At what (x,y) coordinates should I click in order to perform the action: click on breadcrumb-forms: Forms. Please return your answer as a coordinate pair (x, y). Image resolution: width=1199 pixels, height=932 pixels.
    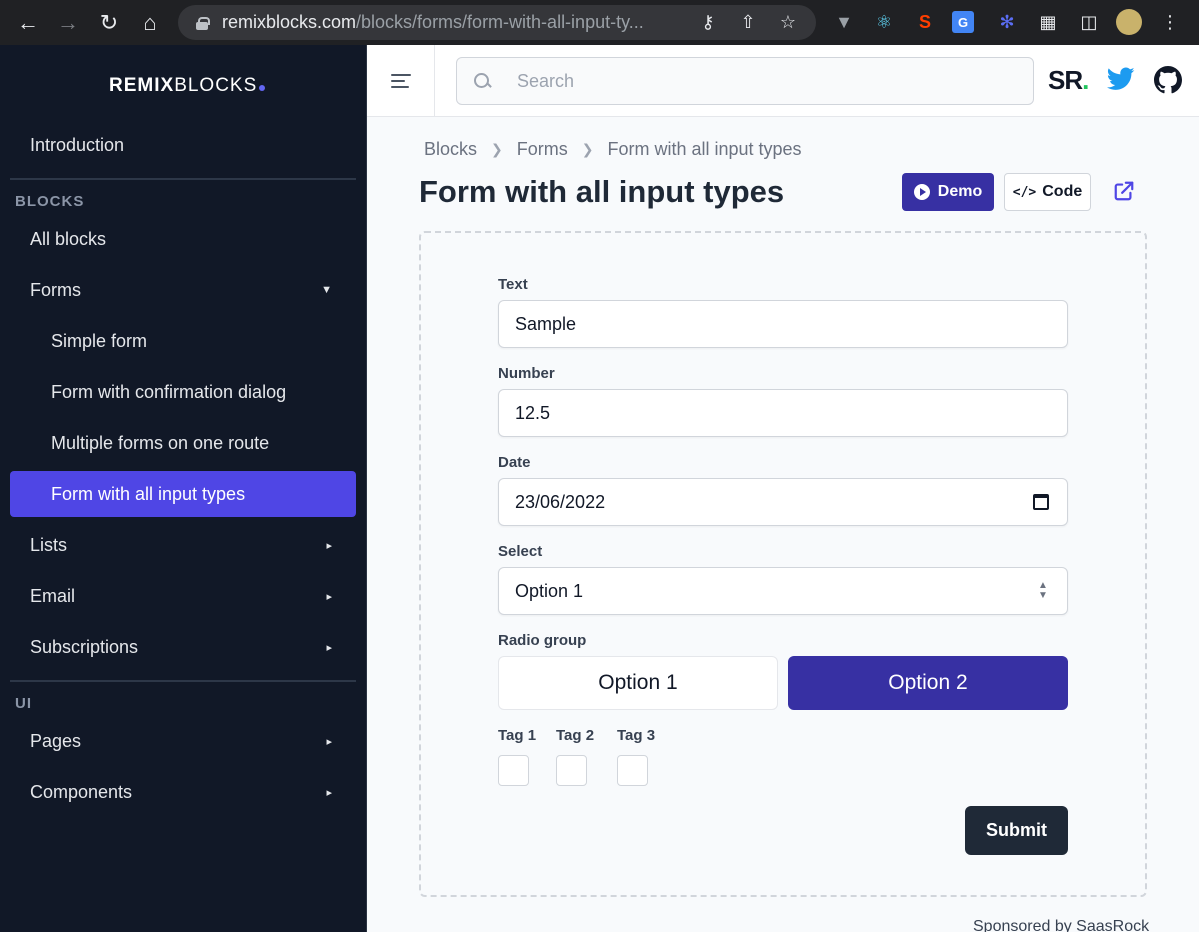
    Looking at the image, I should click on (542, 149).